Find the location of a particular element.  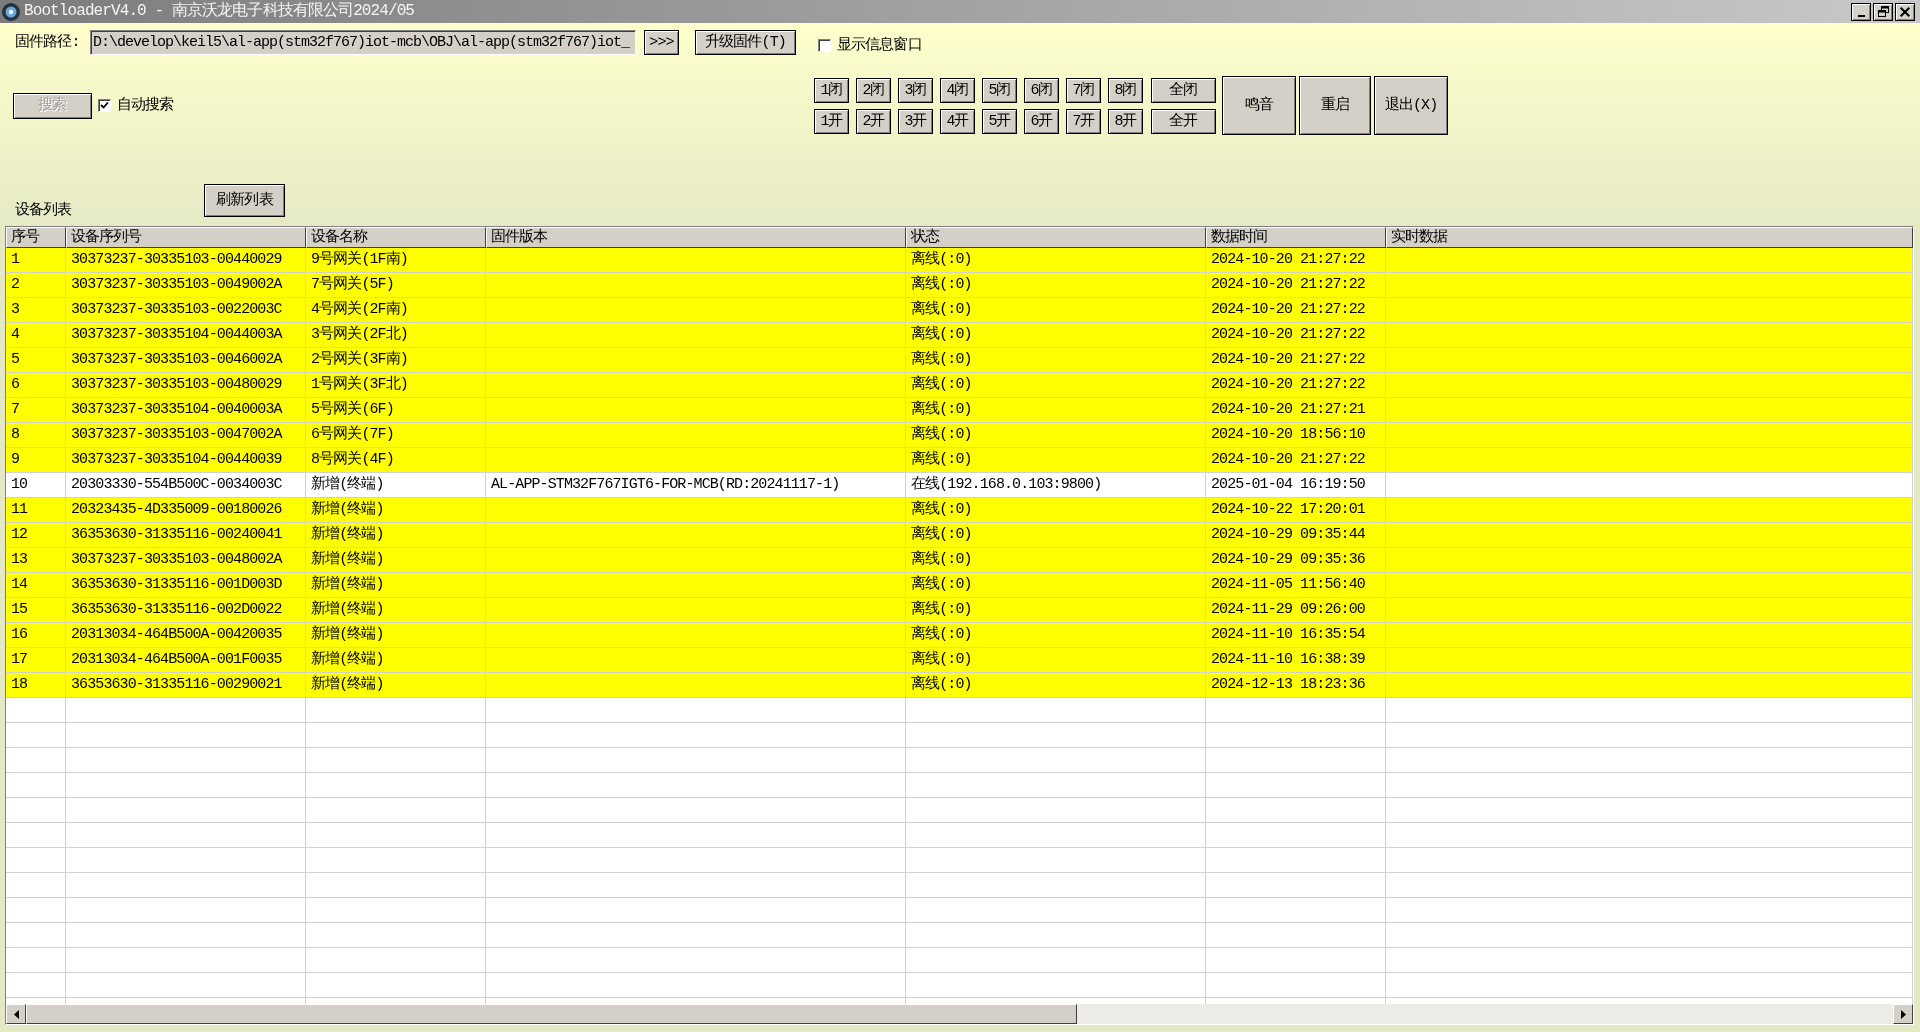

exit-button: 退出(X) is located at coordinates (1411, 105).